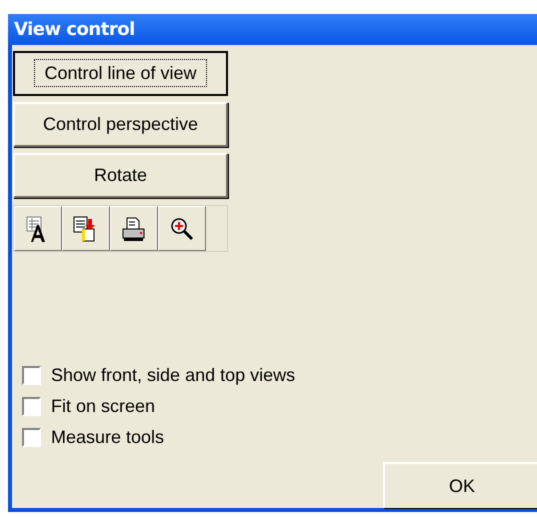  I want to click on command-button: Control line of view, so click(120, 73).